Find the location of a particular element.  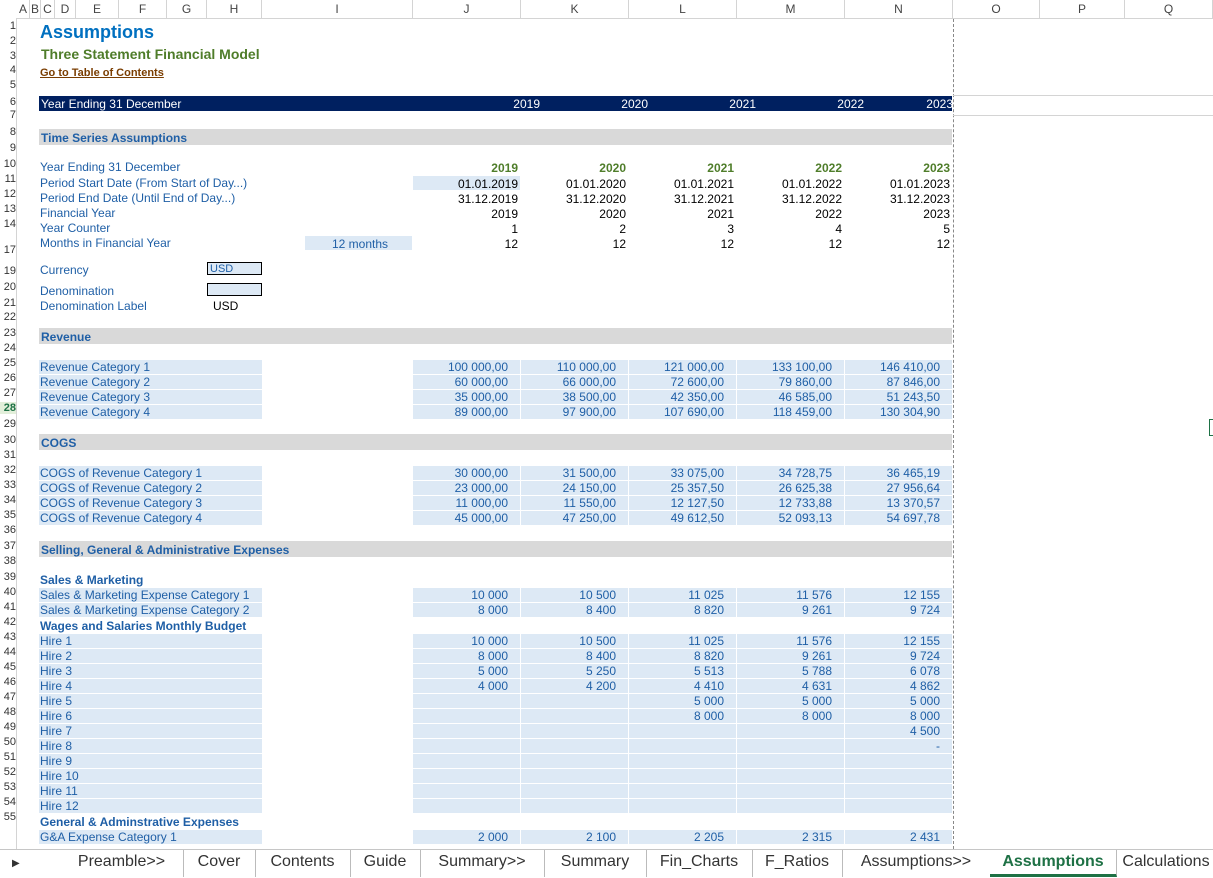

row-header-6: 6 is located at coordinates (8, 102).